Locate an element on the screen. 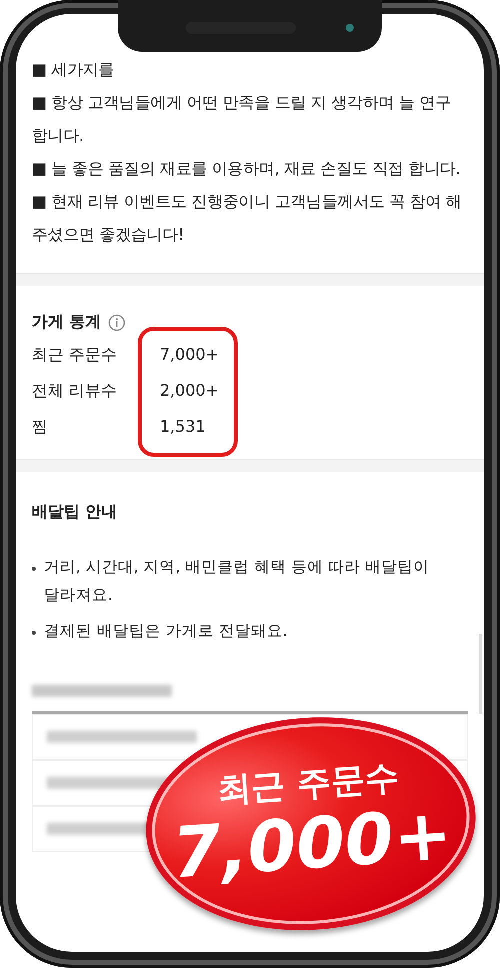 This screenshot has height=968, width=500. section-title: 가게 통계 is located at coordinates (67, 322).